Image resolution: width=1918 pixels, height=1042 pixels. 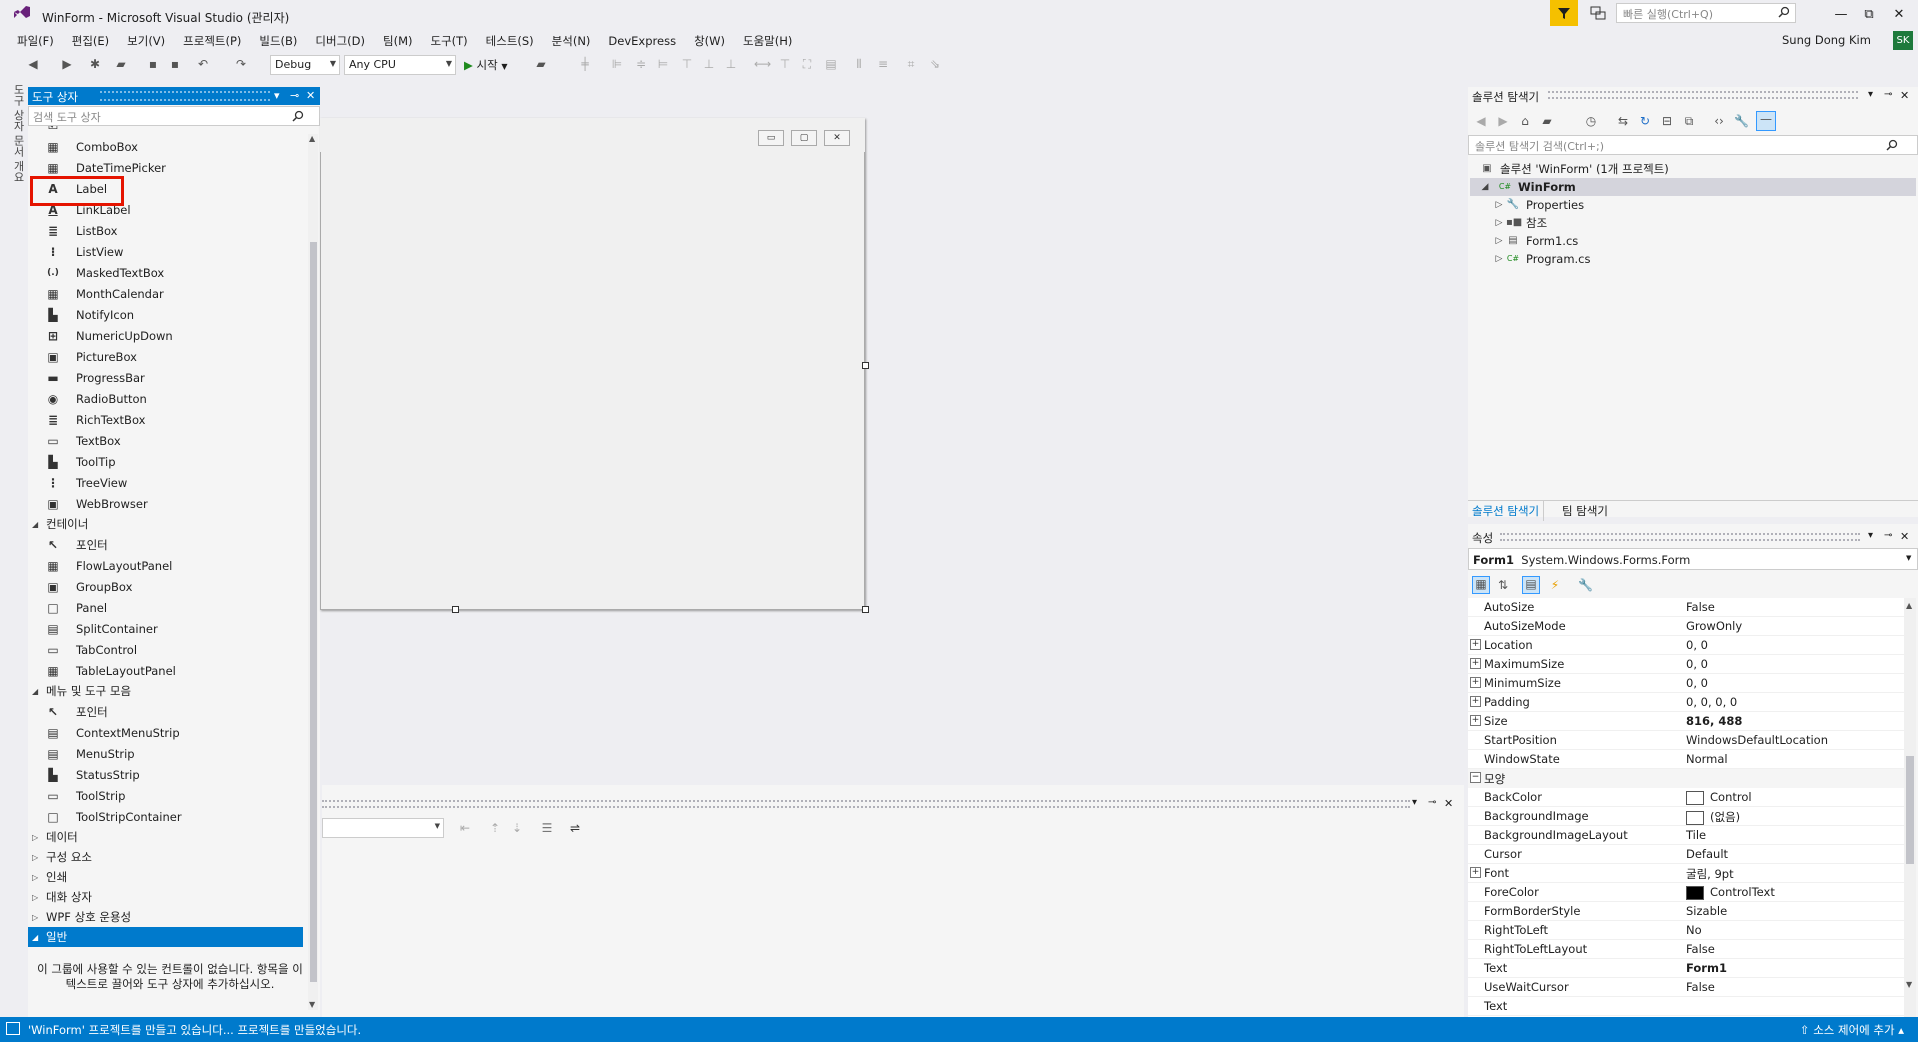 What do you see at coordinates (517, 828) in the screenshot?
I see `next-message-icon: ⇣` at bounding box center [517, 828].